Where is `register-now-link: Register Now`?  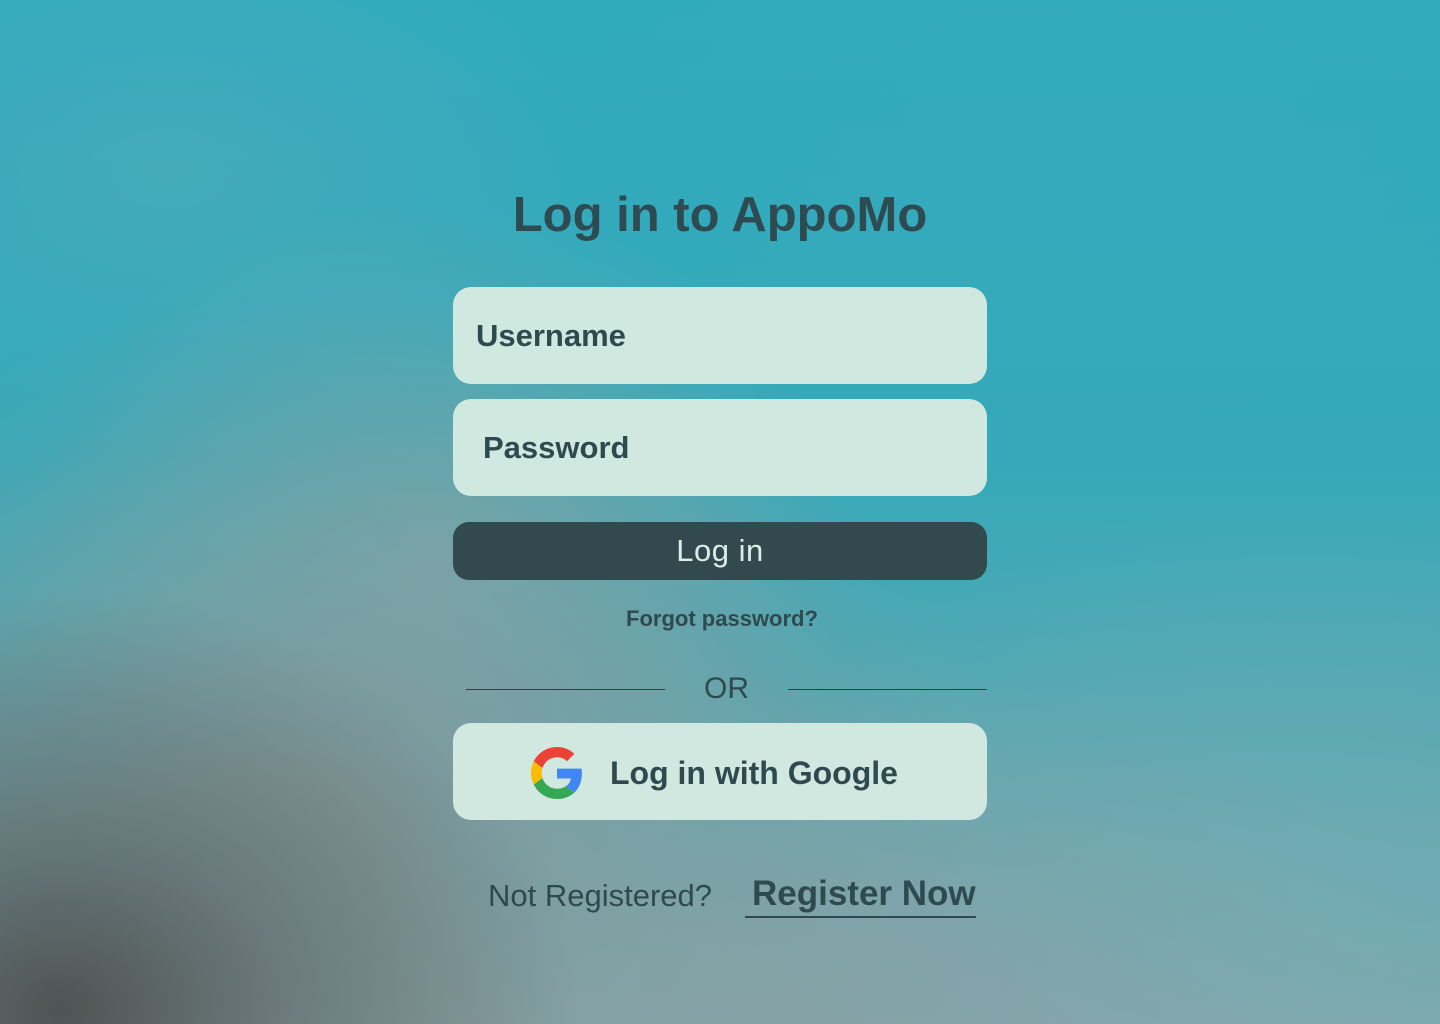 register-now-link: Register Now is located at coordinates (860, 895).